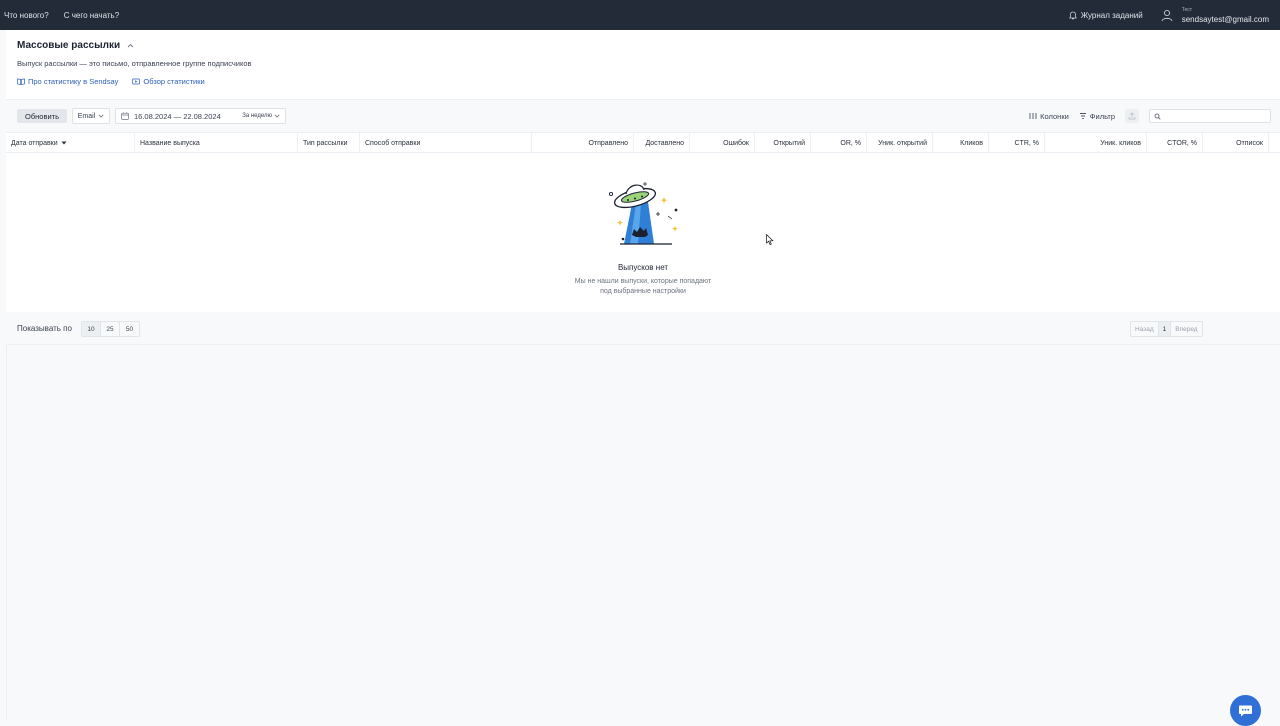 The image size is (1280, 726). What do you see at coordinates (1225, 19) in the screenshot?
I see `user-email: sendsaytest@gmail.com` at bounding box center [1225, 19].